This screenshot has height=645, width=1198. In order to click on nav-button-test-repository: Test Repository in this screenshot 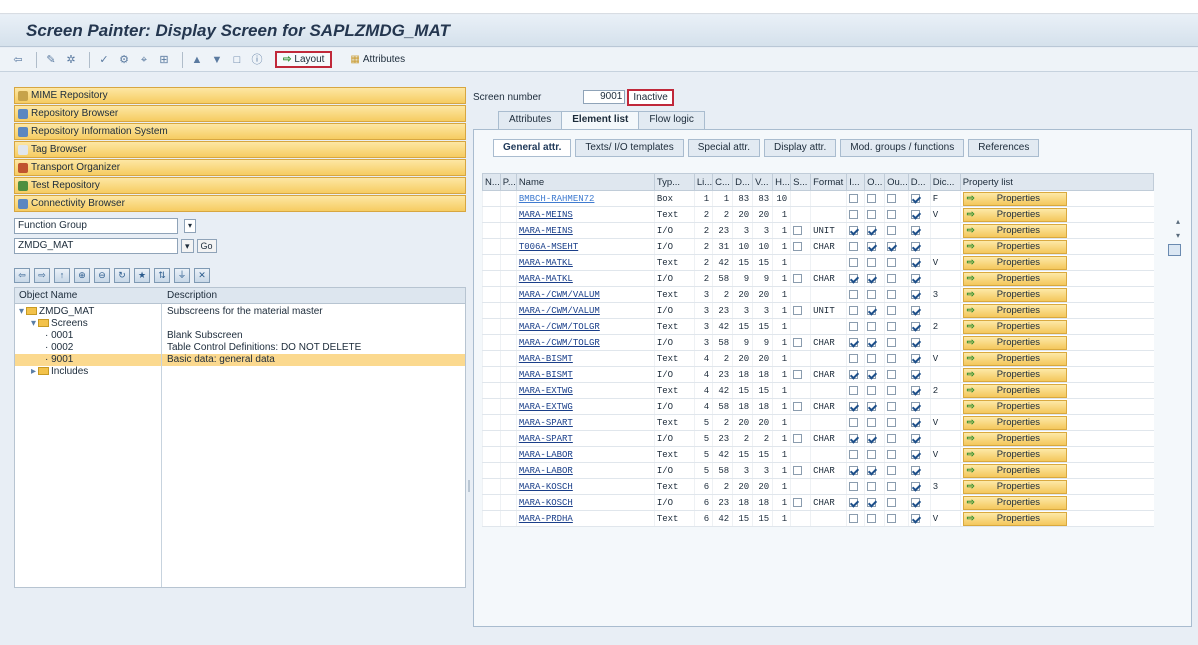, I will do `click(240, 185)`.